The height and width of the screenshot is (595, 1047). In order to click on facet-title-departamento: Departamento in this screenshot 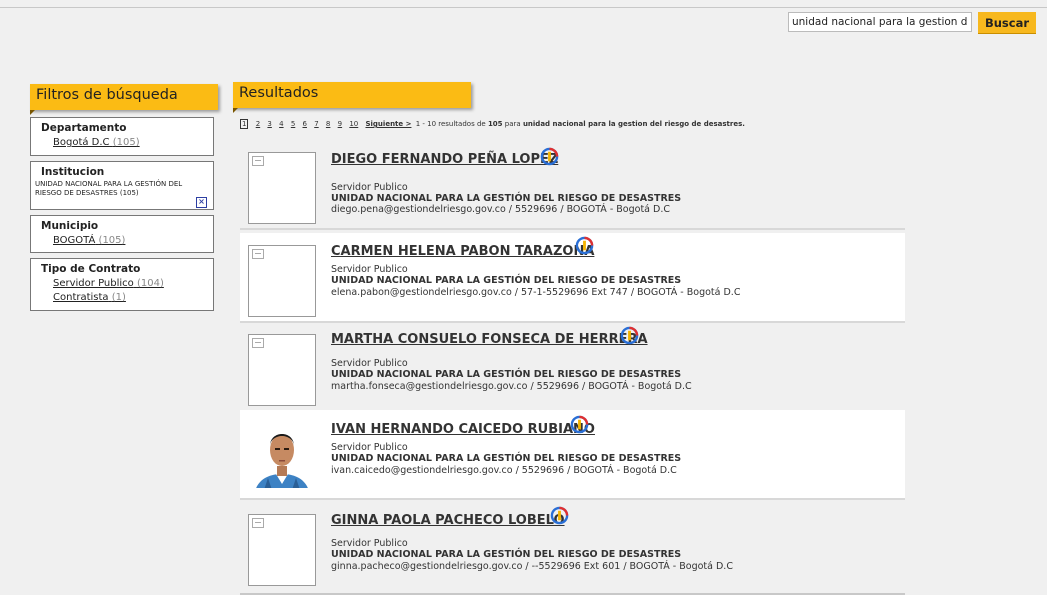, I will do `click(84, 128)`.